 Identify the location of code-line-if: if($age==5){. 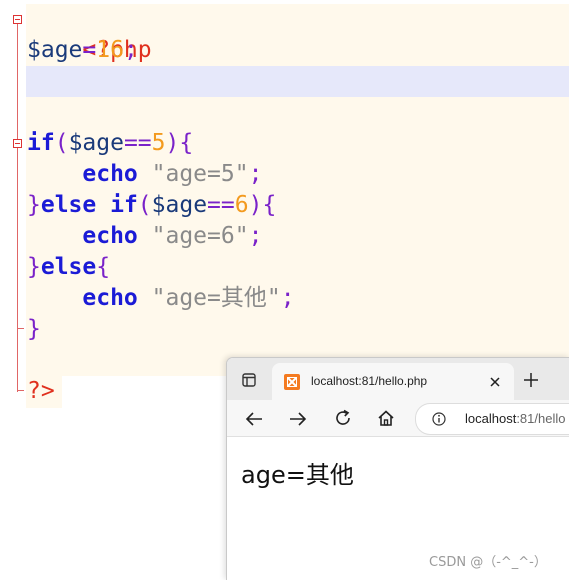
(110, 143).